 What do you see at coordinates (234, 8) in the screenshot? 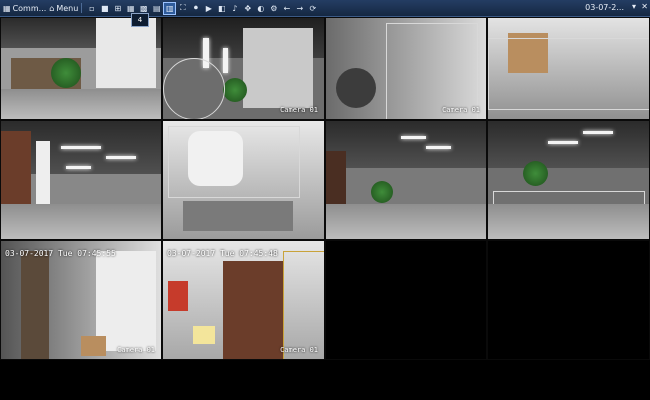
I see `audio-icon: ♪` at bounding box center [234, 8].